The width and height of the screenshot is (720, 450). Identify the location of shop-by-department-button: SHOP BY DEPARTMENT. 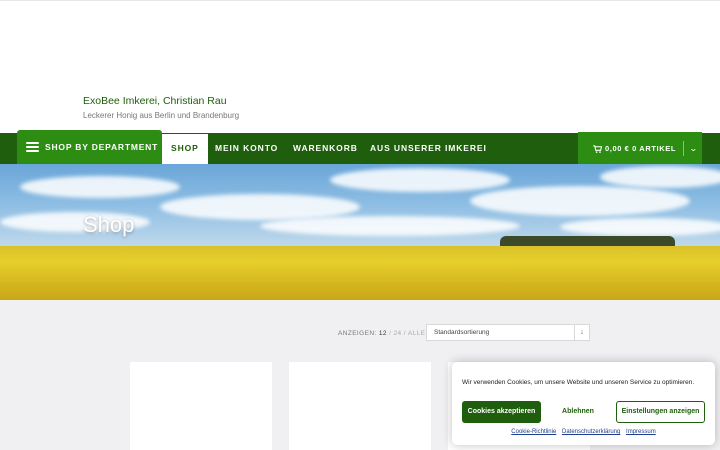
(89, 147).